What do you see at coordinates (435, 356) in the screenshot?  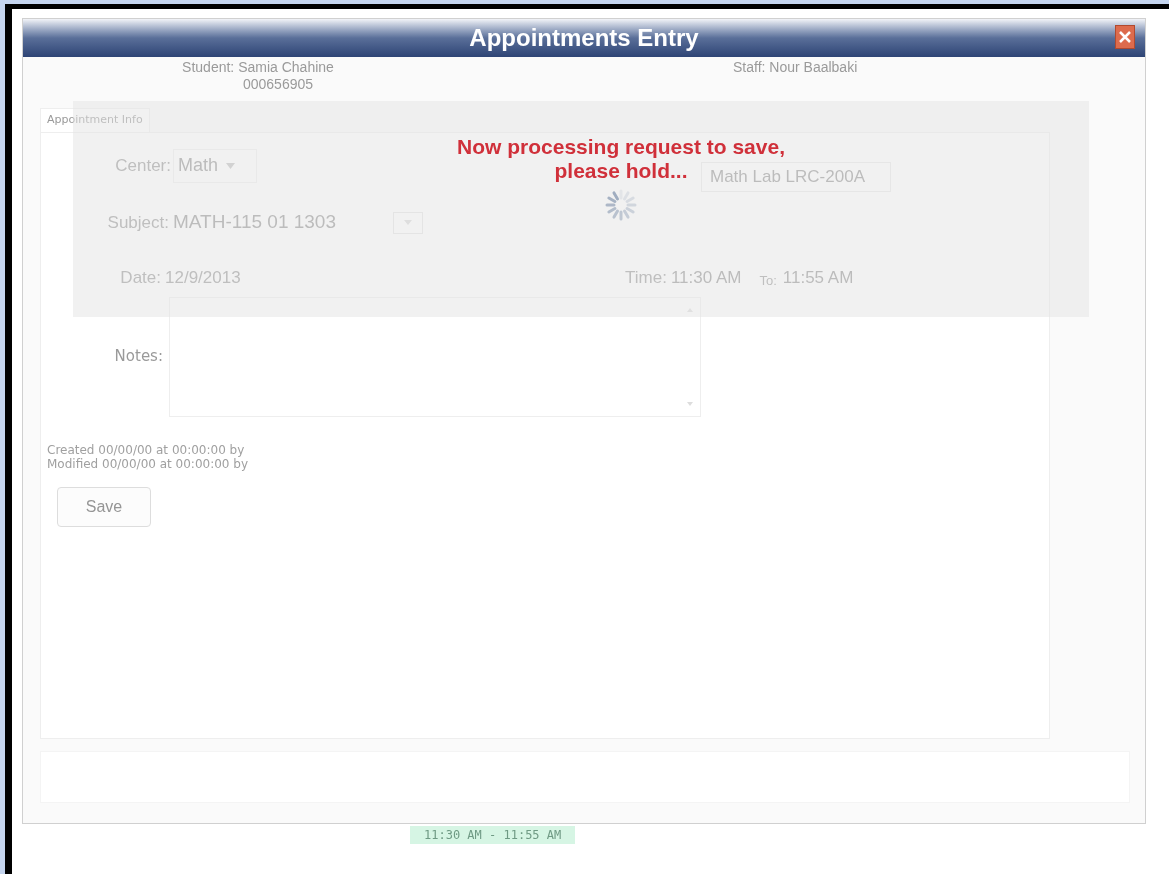 I see `notes-field` at bounding box center [435, 356].